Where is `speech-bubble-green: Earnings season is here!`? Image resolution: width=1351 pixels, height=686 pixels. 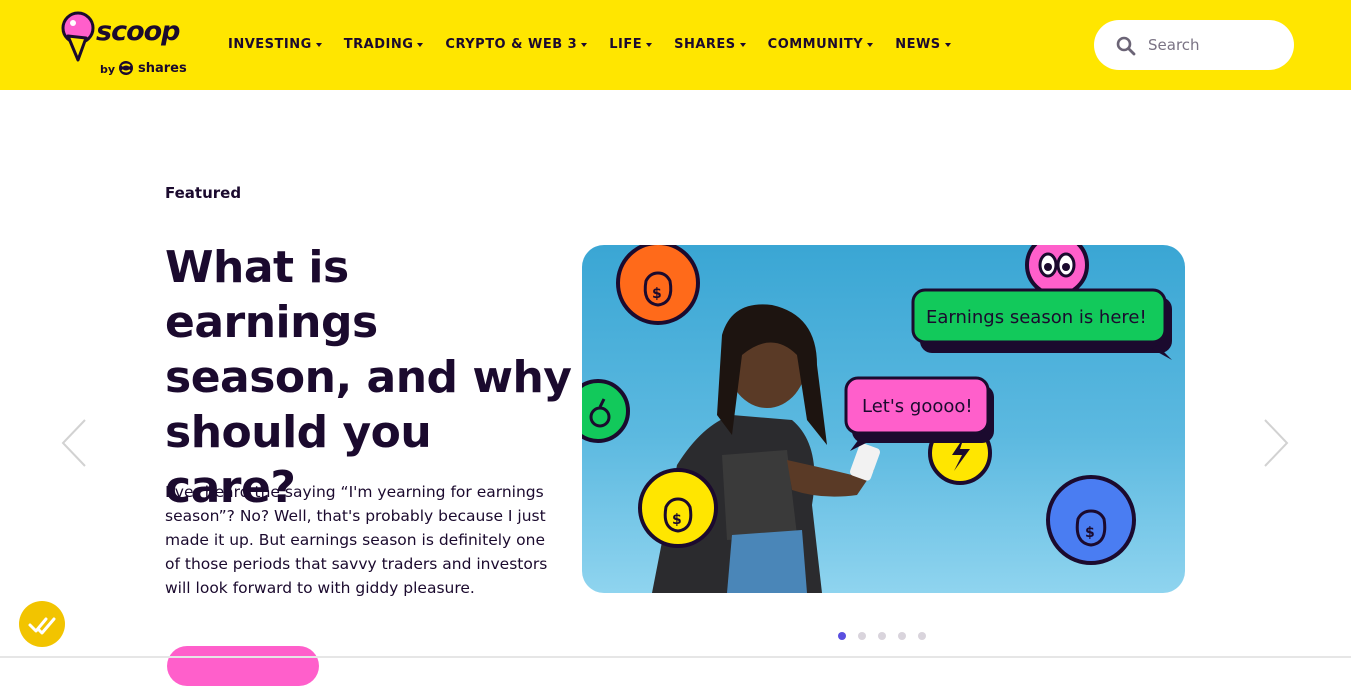 speech-bubble-green: Earnings season is here! is located at coordinates (1041, 324).